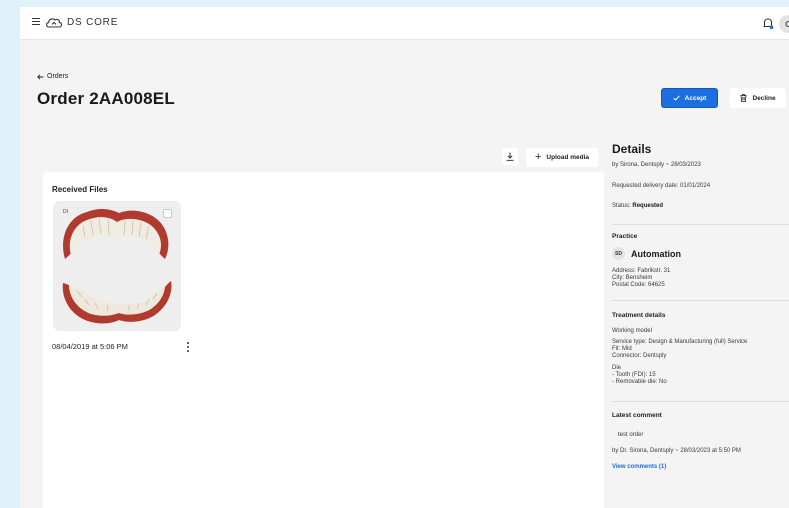  Describe the element at coordinates (656, 253) in the screenshot. I see `practice-name: Automation` at that location.